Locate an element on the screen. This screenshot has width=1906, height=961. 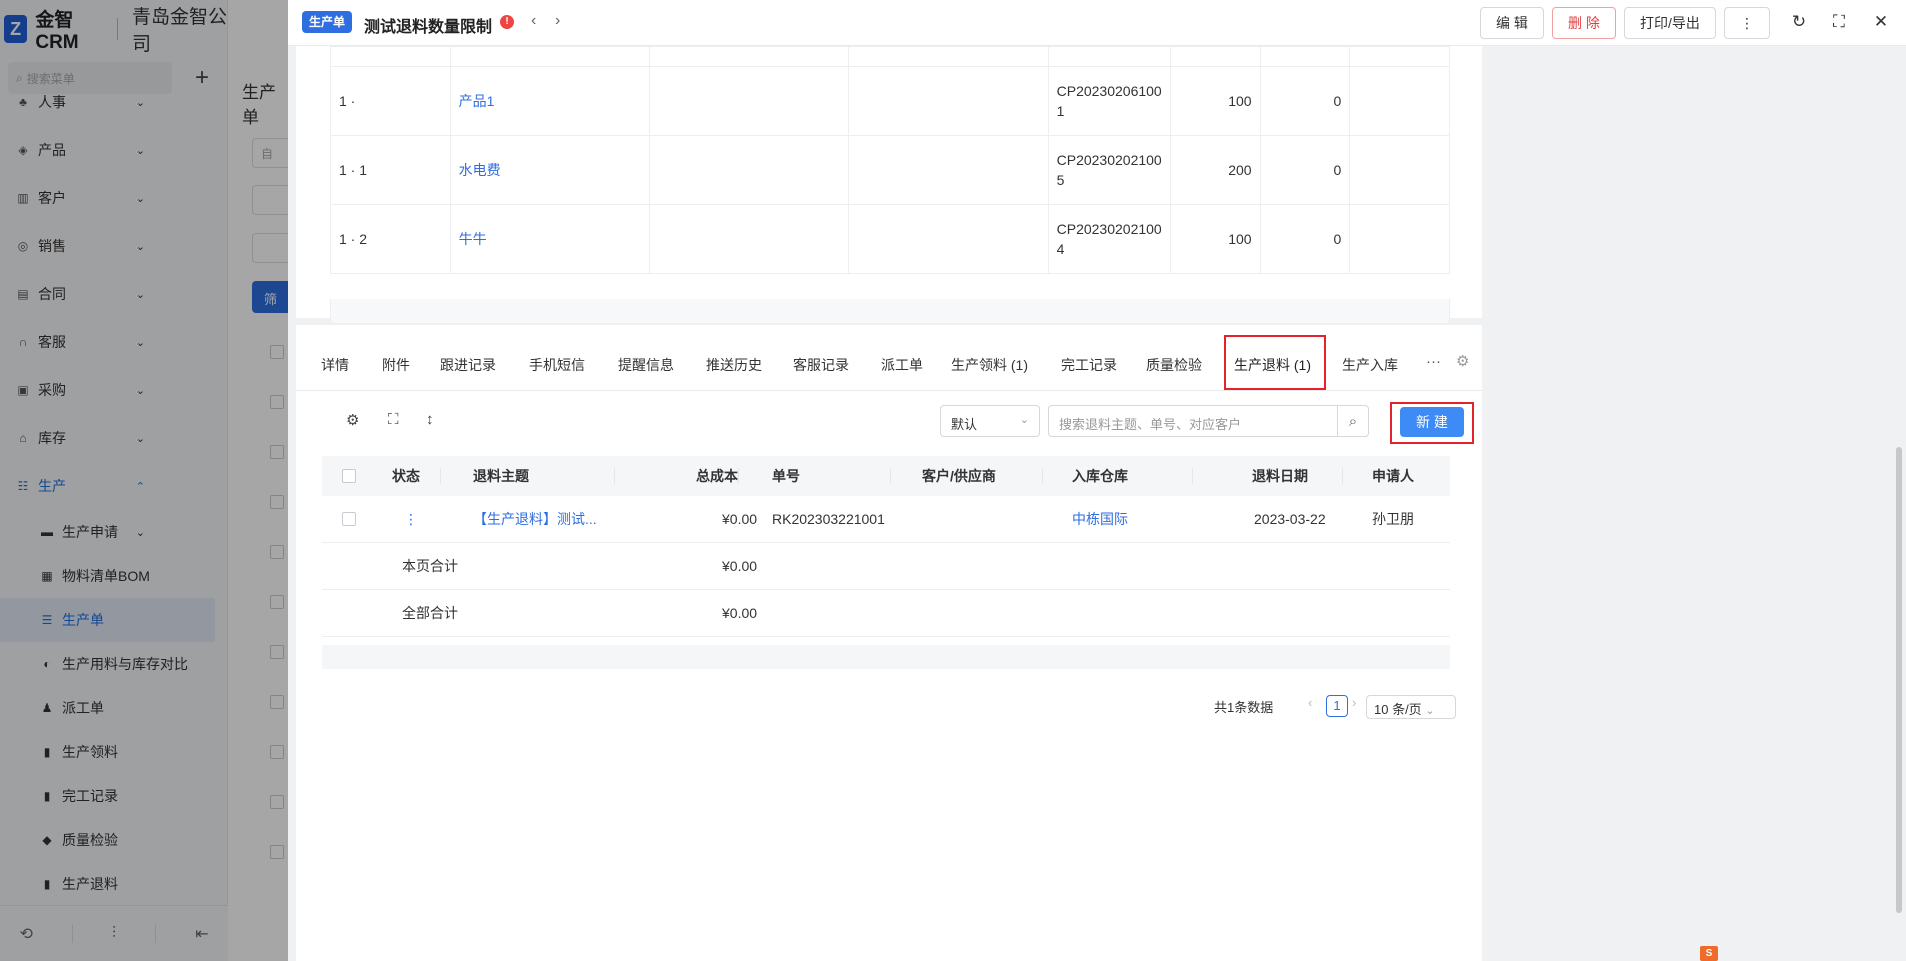
search-icon: ⌕ is located at coordinates (1353, 421).